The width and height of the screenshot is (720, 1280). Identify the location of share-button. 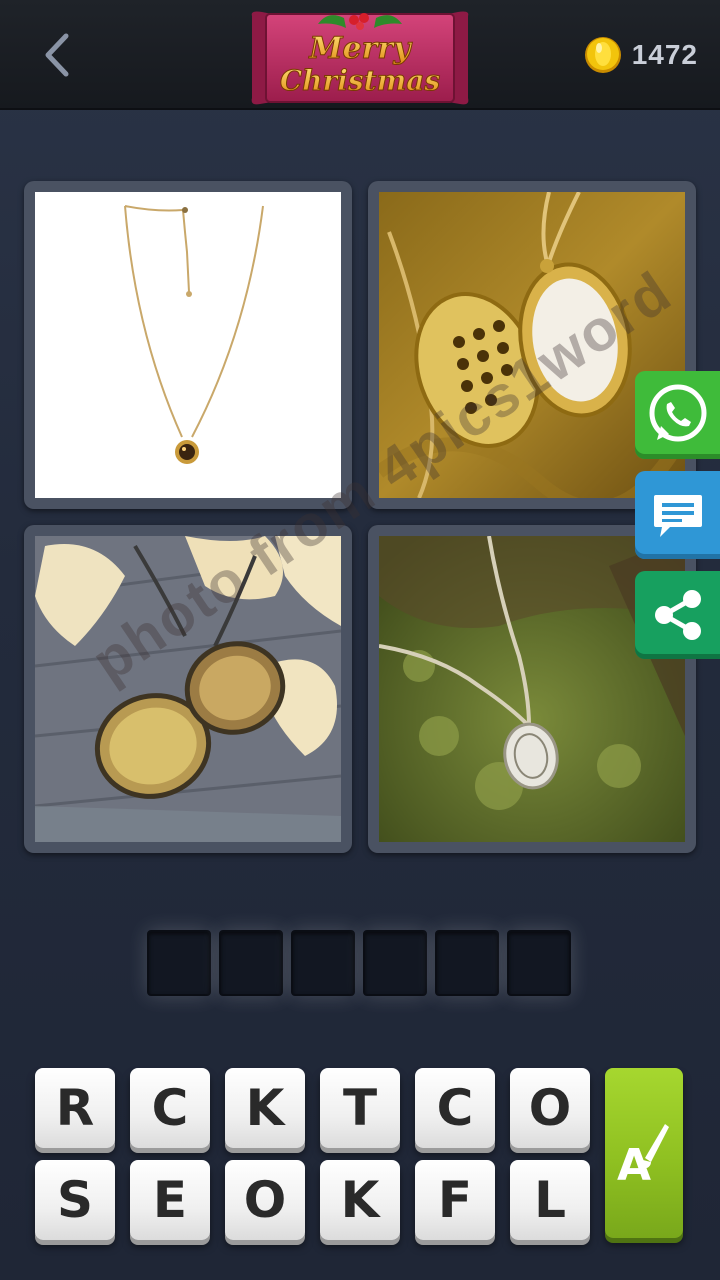
(677, 615).